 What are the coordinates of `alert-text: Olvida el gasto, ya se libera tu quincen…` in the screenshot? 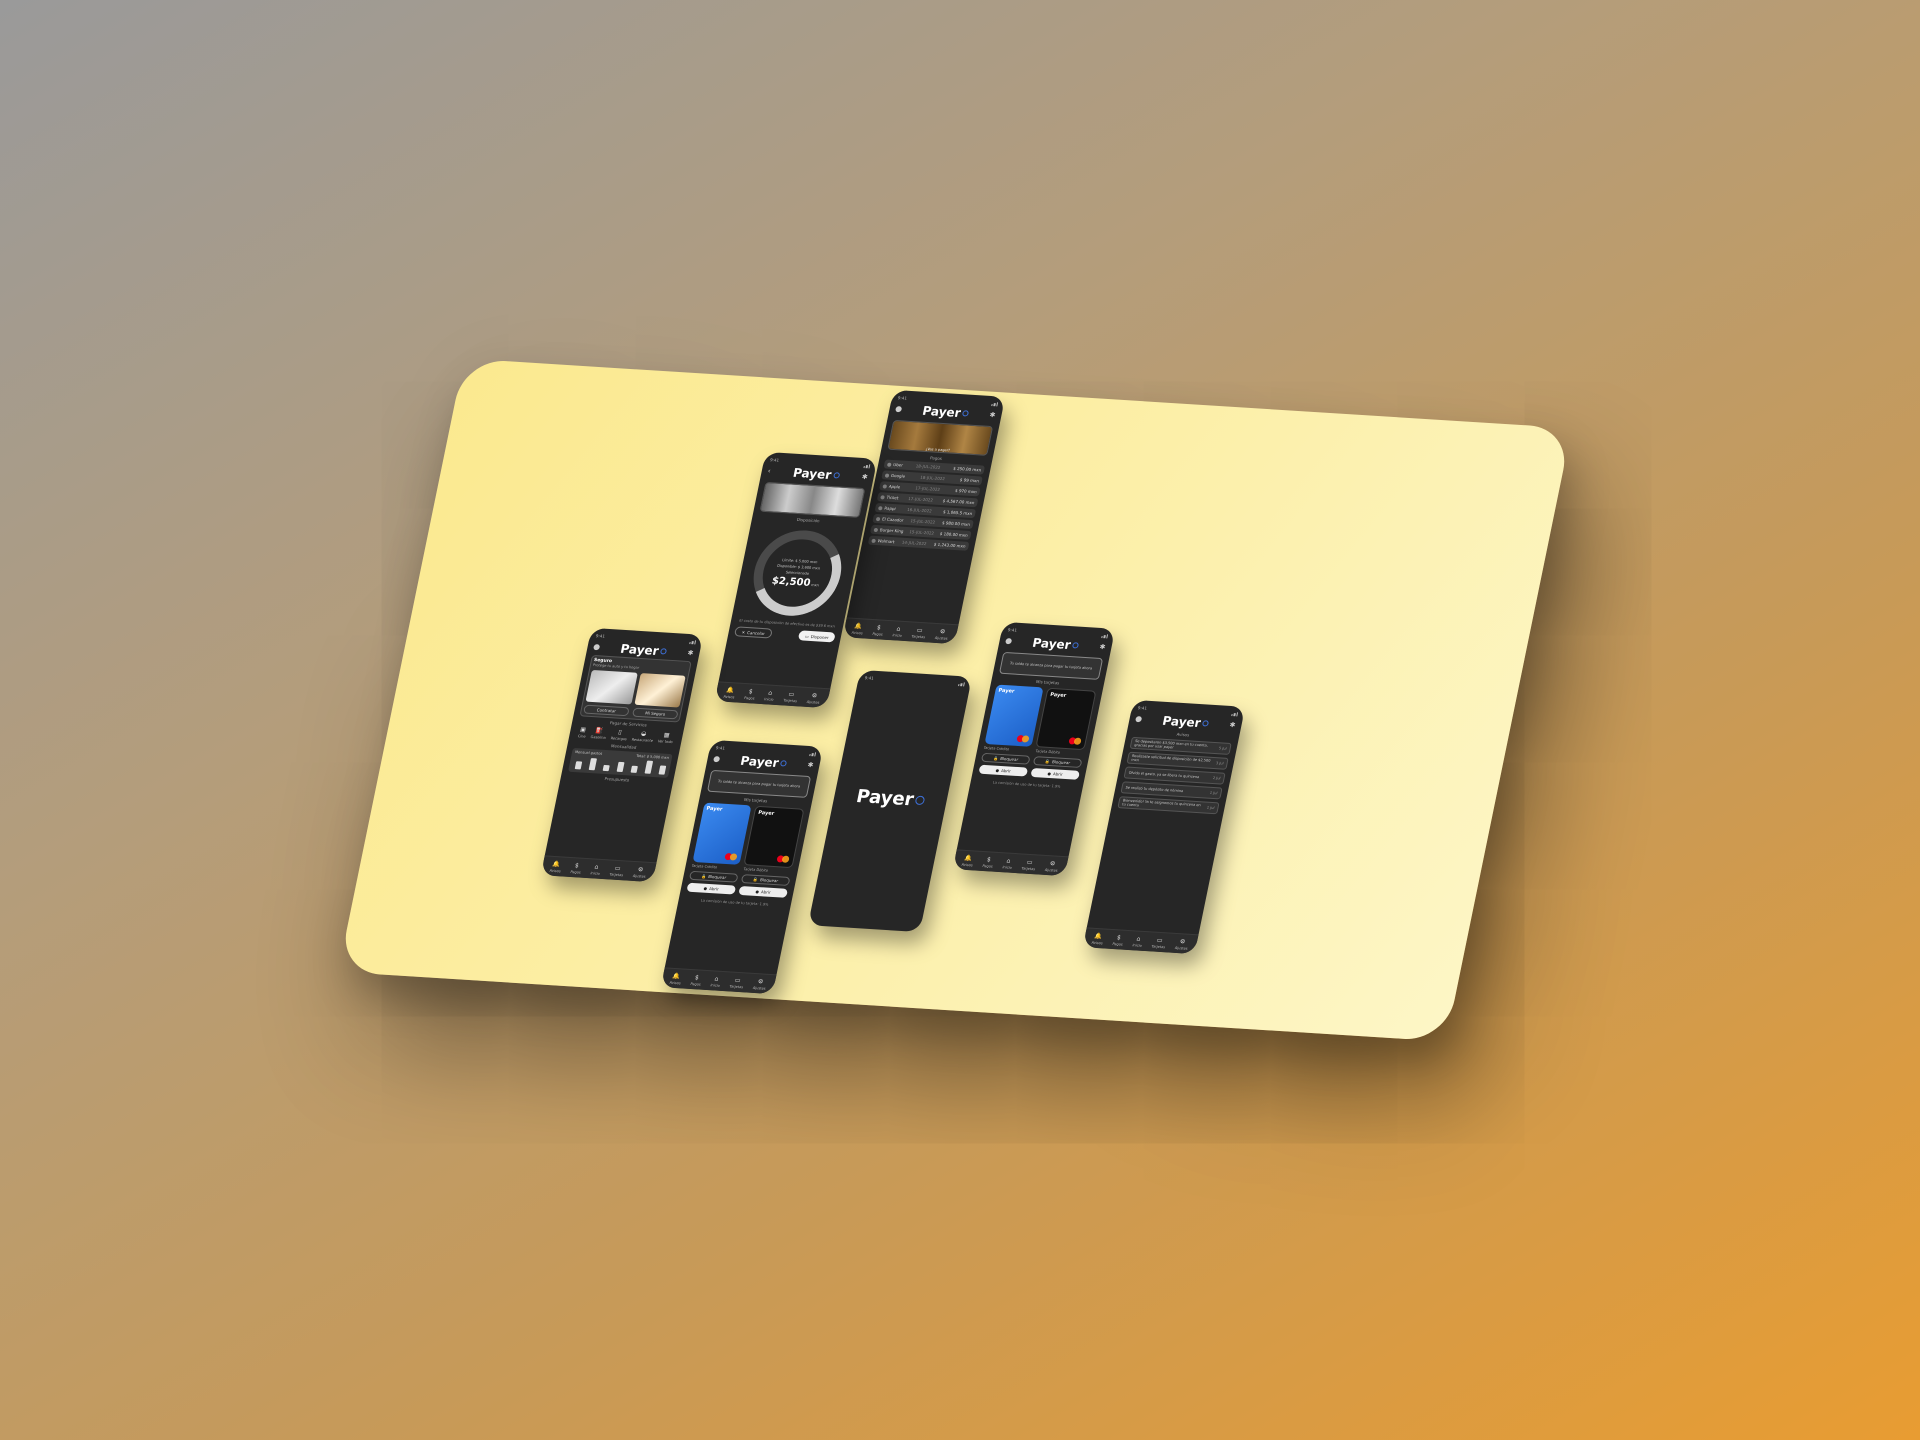 It's located at (1164, 775).